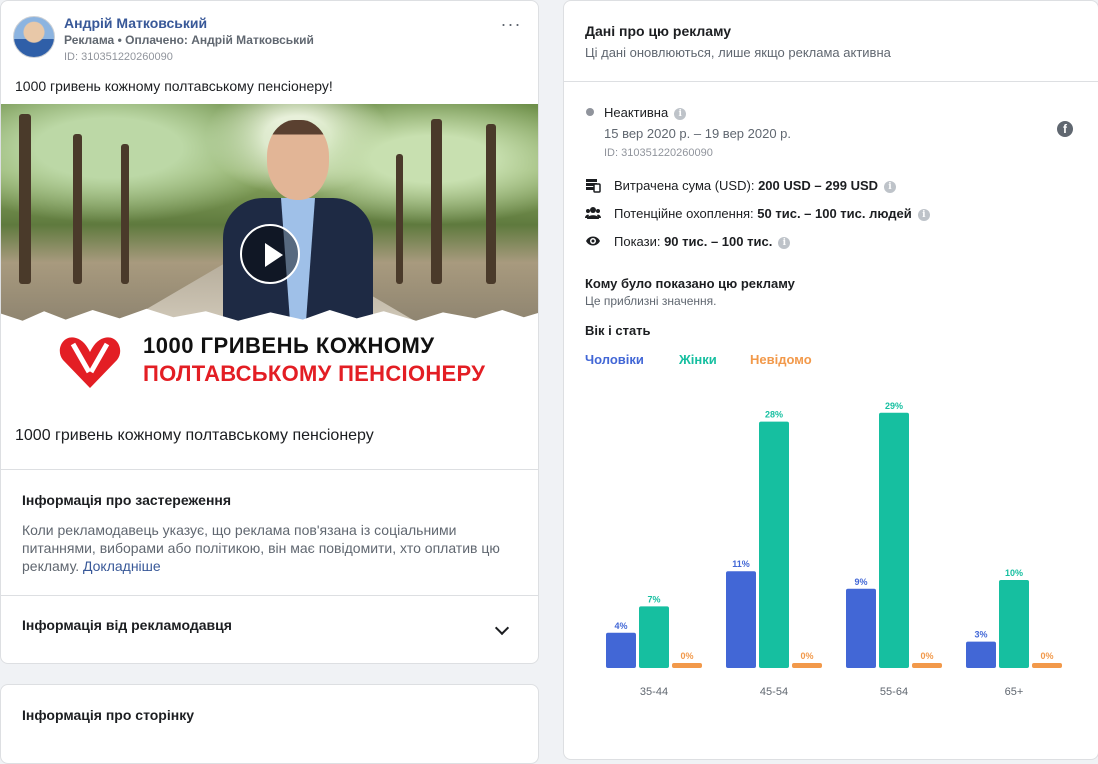 The height and width of the screenshot is (764, 1098). I want to click on bar-value-label: 4%, so click(620, 626).